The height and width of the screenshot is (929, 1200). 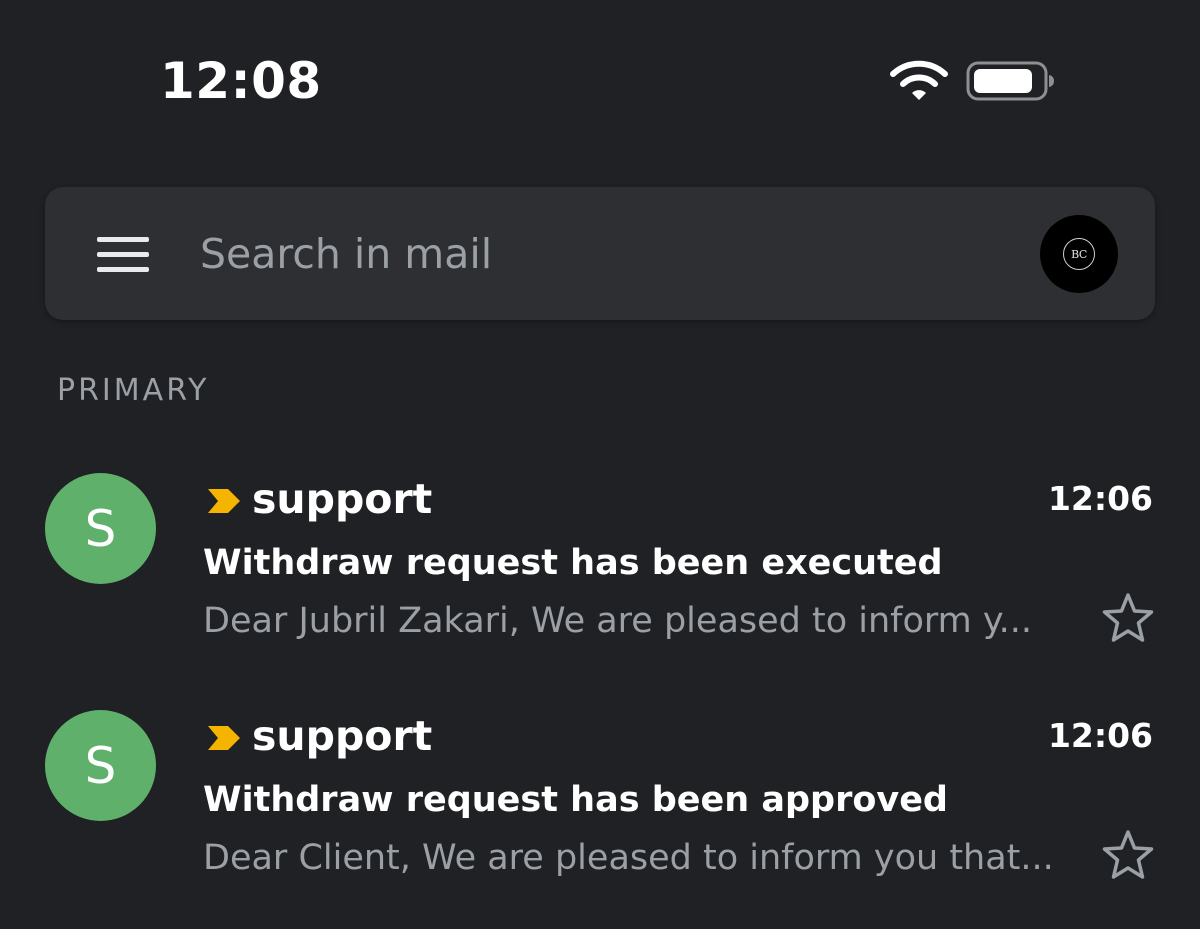 I want to click on account-initials: BC, so click(x=1079, y=254).